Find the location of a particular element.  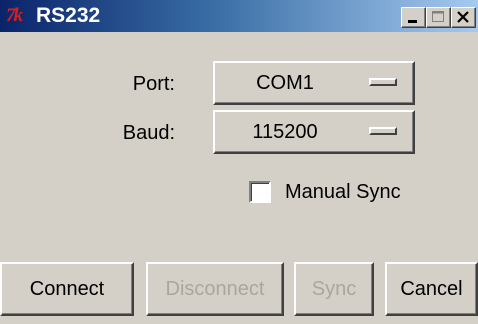

minimize-button is located at coordinates (413, 17).